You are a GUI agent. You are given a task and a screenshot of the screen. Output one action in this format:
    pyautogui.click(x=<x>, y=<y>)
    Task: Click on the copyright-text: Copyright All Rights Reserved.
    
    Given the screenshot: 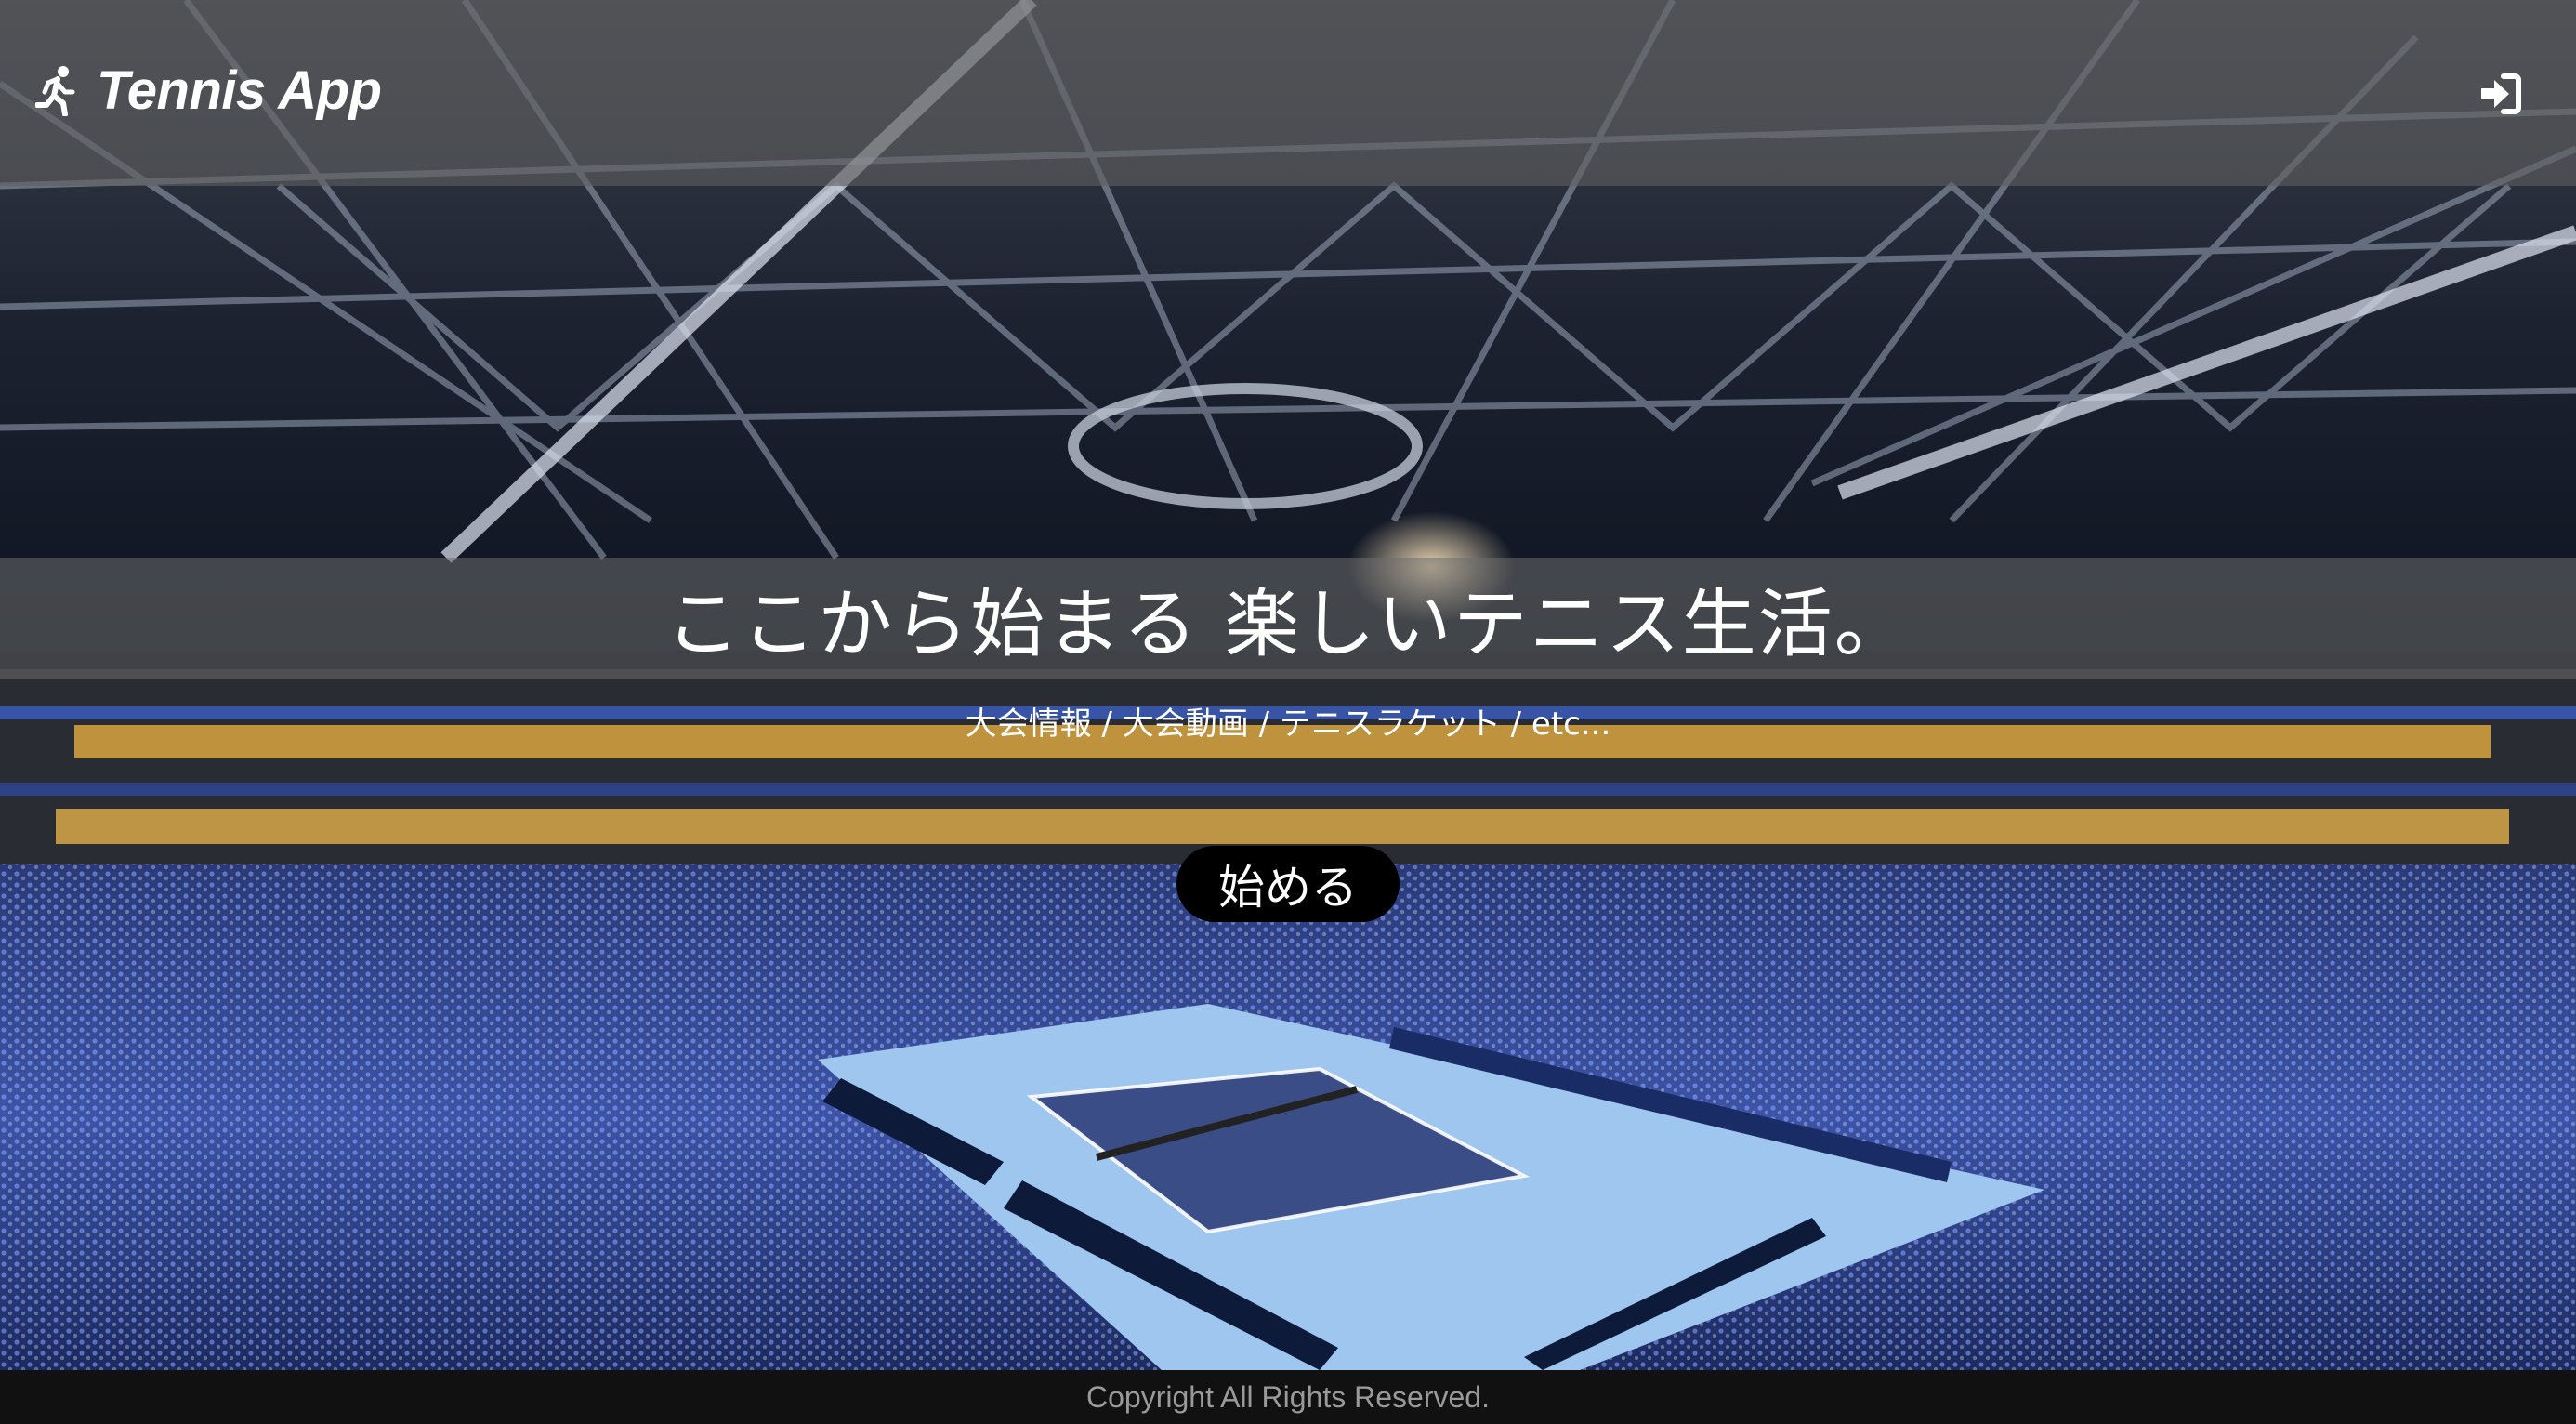 What is the action you would take?
    pyautogui.click(x=1288, y=1396)
    